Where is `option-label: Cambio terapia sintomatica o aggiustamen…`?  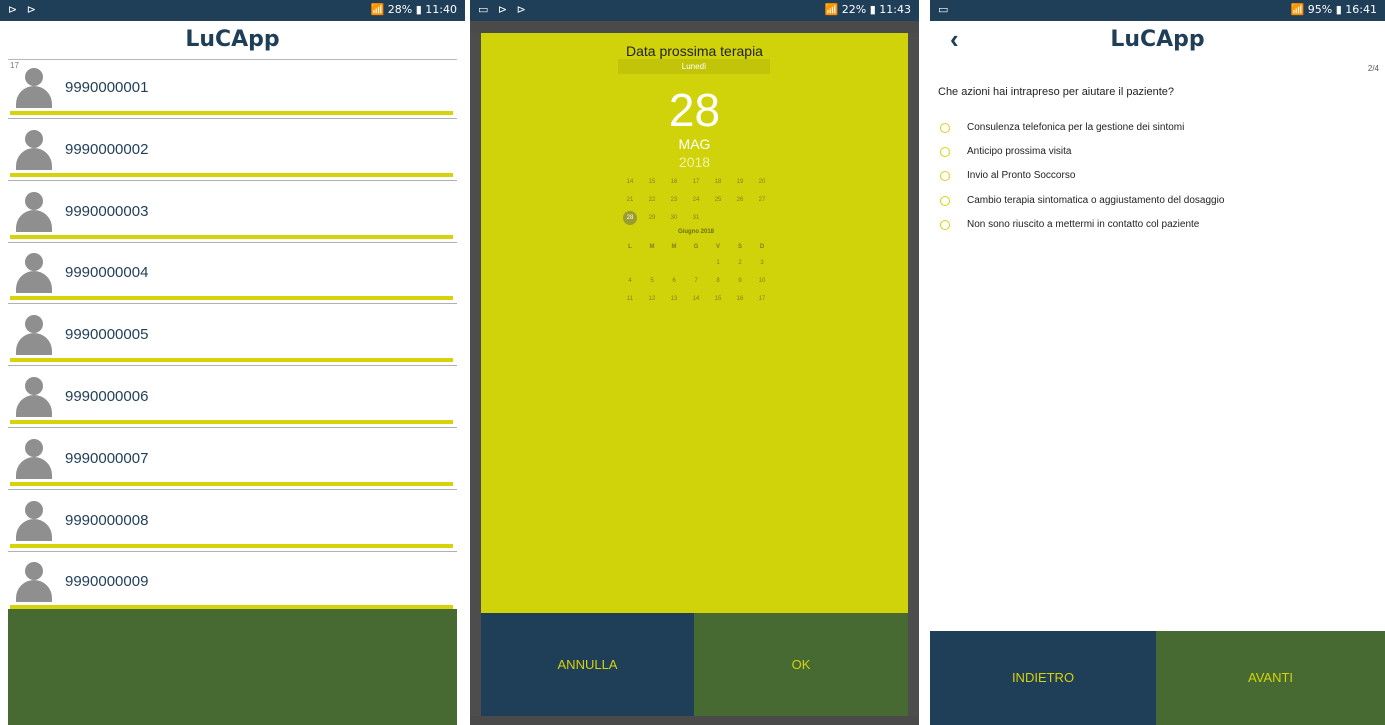
option-label: Cambio terapia sintomatica o aggiustamen… is located at coordinates (1096, 200).